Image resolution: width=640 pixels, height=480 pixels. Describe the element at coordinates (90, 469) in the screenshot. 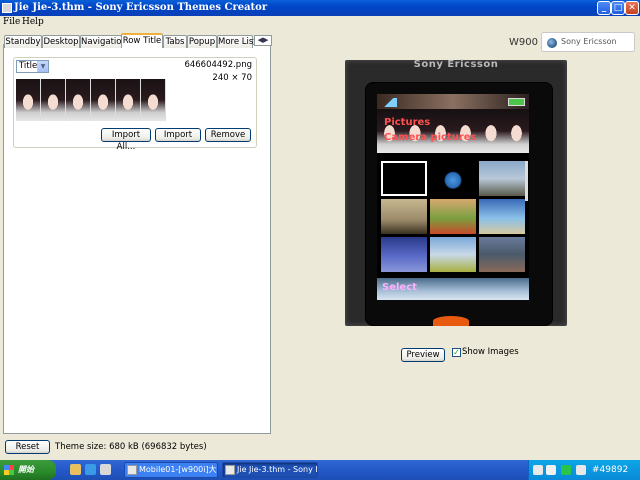

I see `browser-icon` at that location.